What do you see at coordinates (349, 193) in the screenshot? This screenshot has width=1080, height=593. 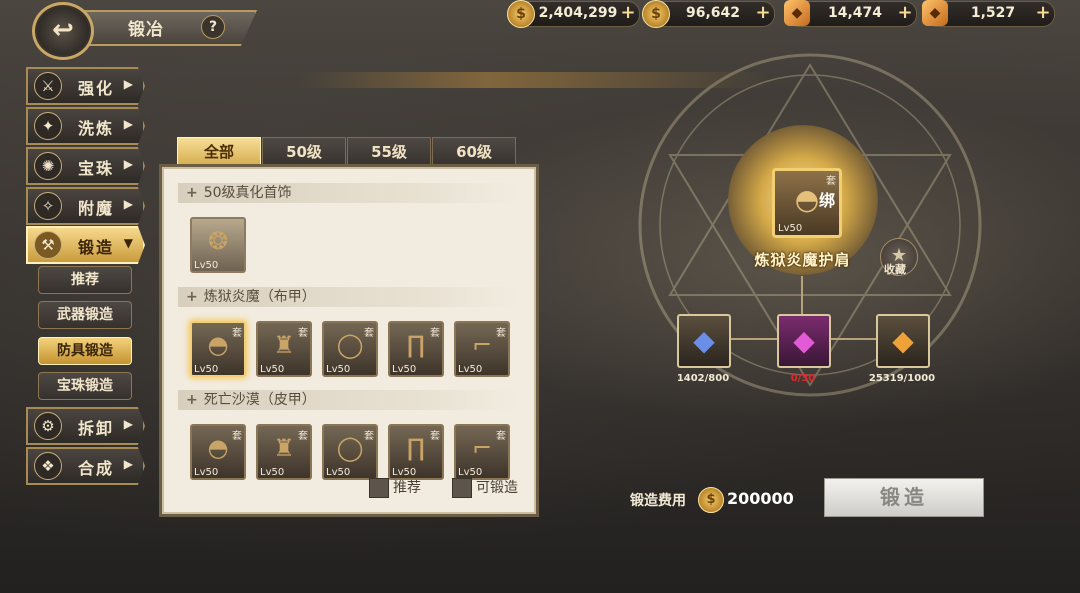 I see `section-header: +50级真化首饰` at bounding box center [349, 193].